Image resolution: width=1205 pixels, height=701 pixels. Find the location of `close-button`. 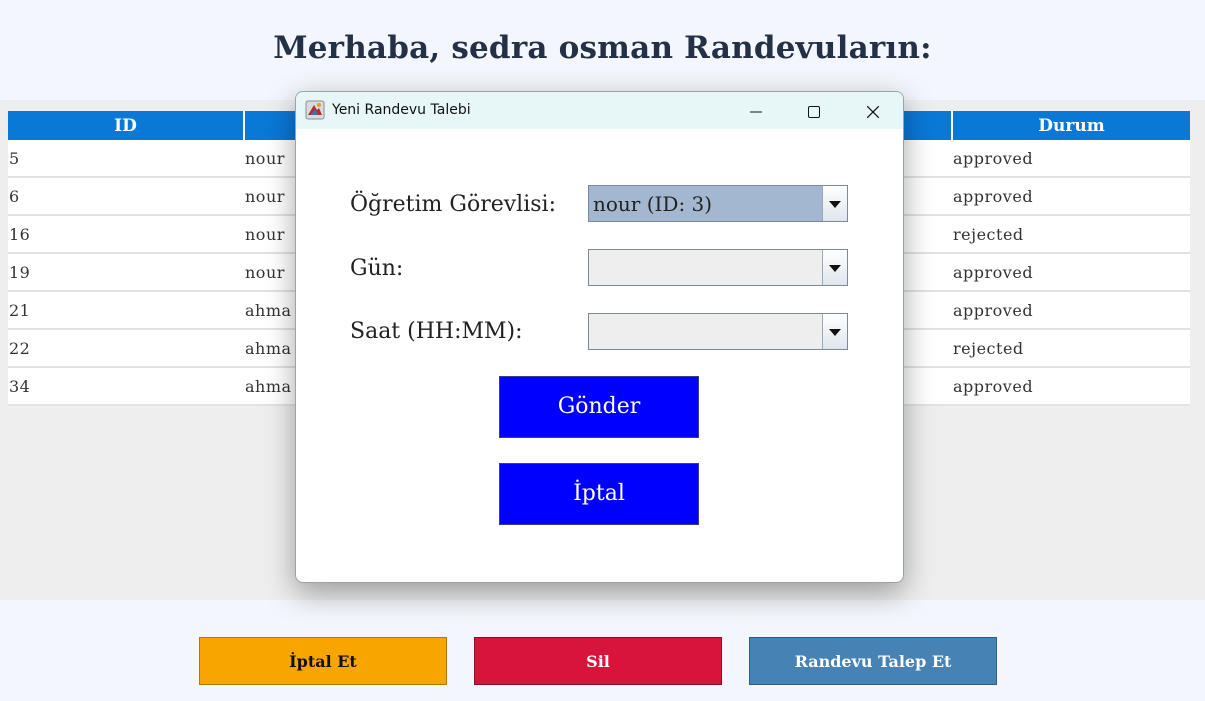

close-button is located at coordinates (873, 110).